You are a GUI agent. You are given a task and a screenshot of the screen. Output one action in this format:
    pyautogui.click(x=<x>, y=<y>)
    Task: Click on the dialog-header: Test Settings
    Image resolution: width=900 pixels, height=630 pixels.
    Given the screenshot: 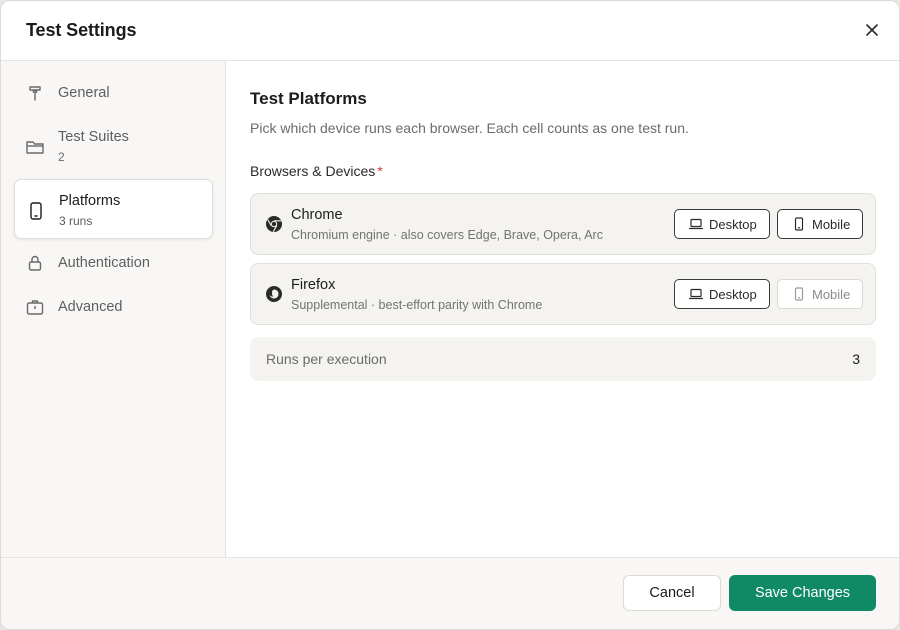 What is the action you would take?
    pyautogui.click(x=450, y=31)
    